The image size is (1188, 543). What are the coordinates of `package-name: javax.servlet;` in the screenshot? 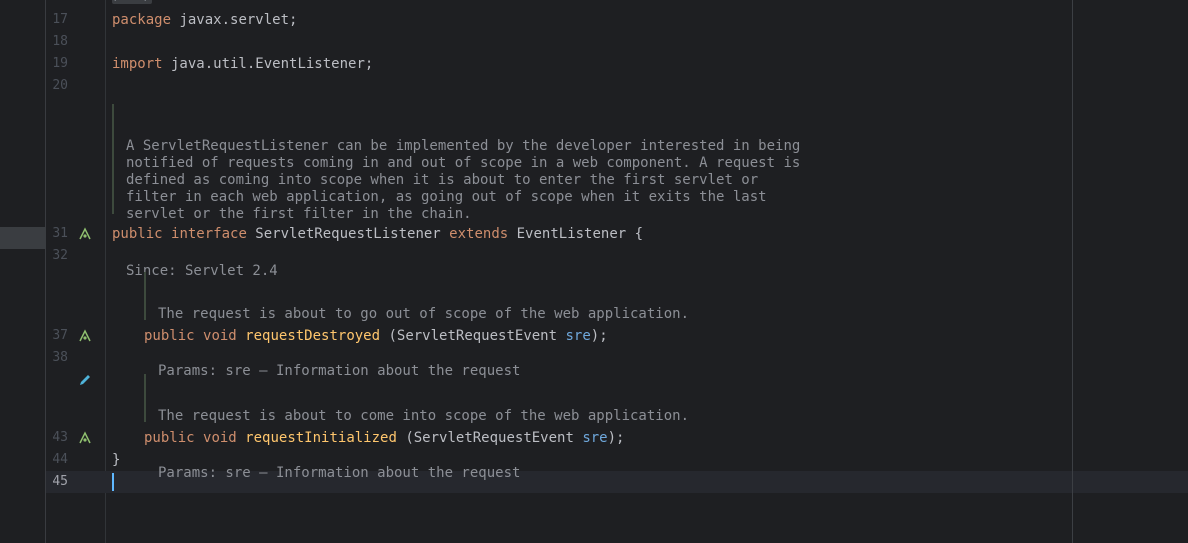 It's located at (234, 20).